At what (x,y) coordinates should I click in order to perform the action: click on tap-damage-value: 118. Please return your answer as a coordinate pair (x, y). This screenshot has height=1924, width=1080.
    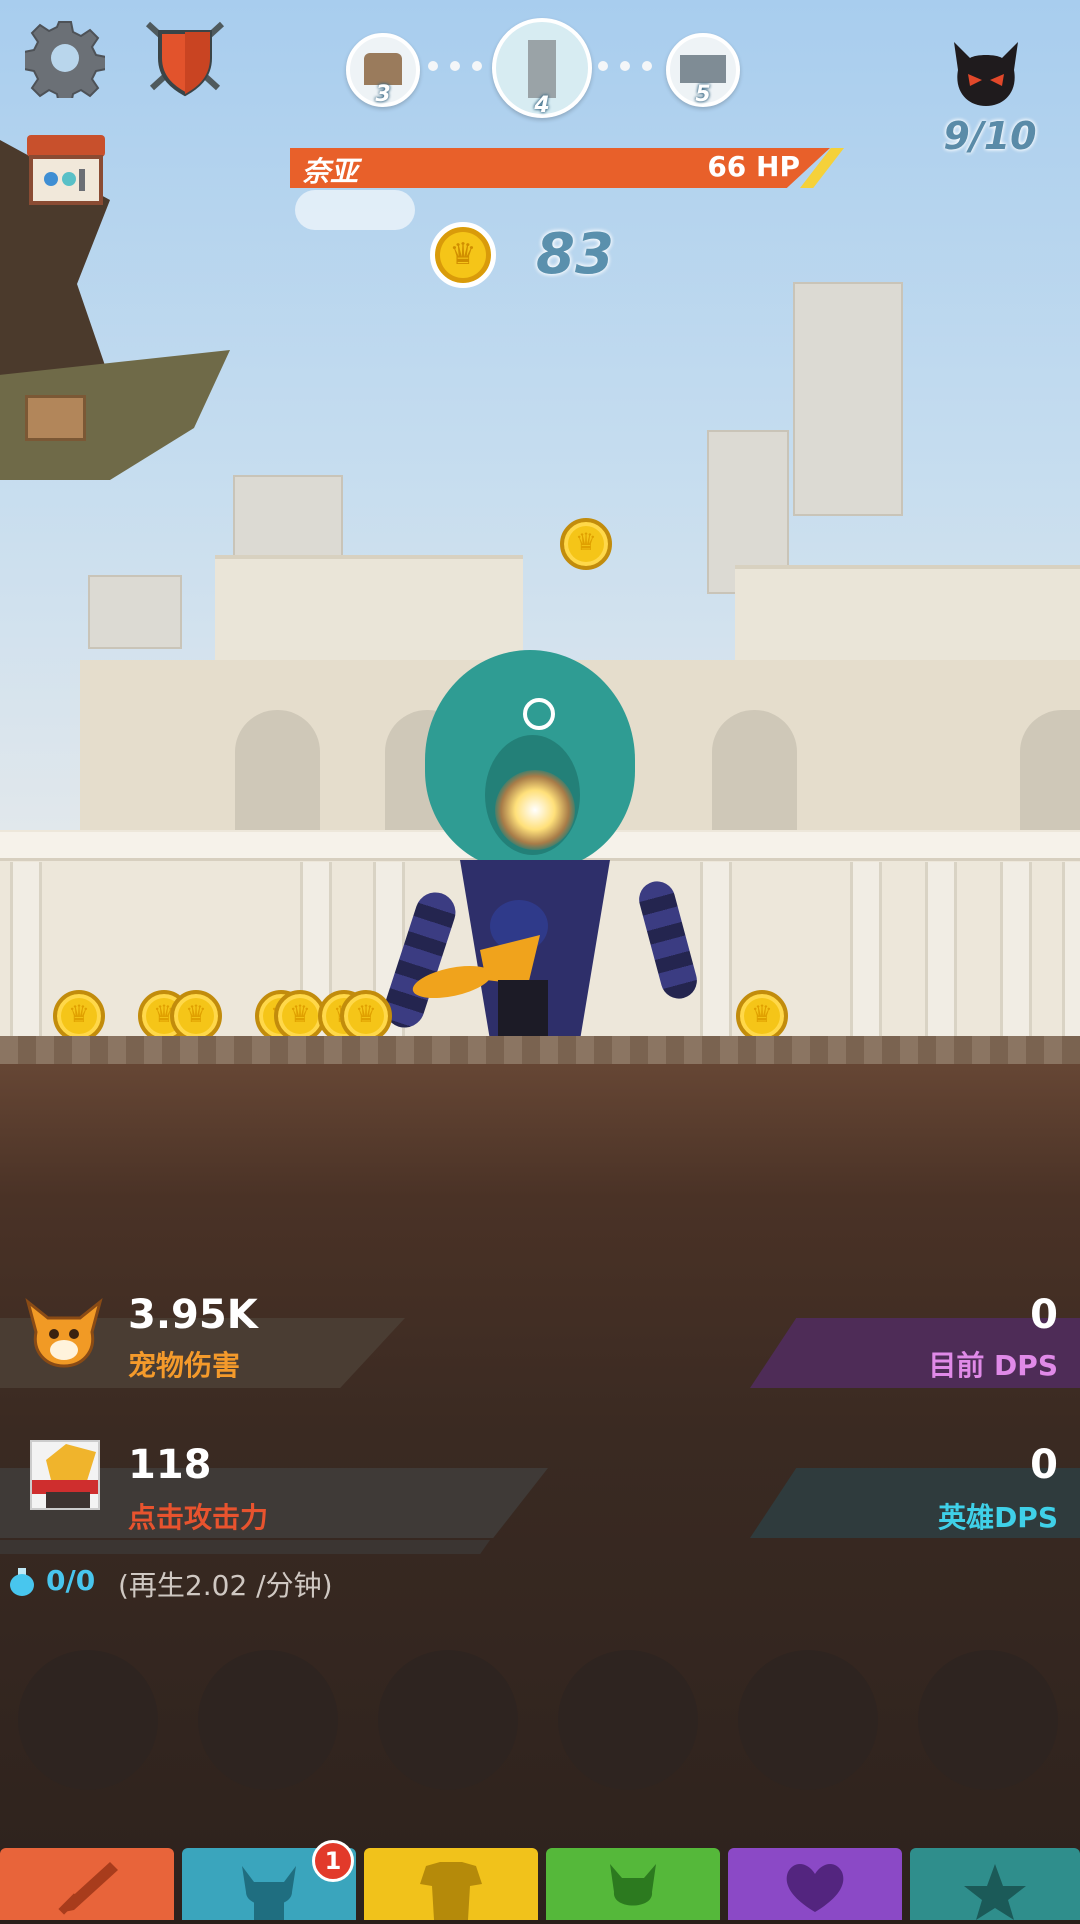
    Looking at the image, I should click on (170, 1465).